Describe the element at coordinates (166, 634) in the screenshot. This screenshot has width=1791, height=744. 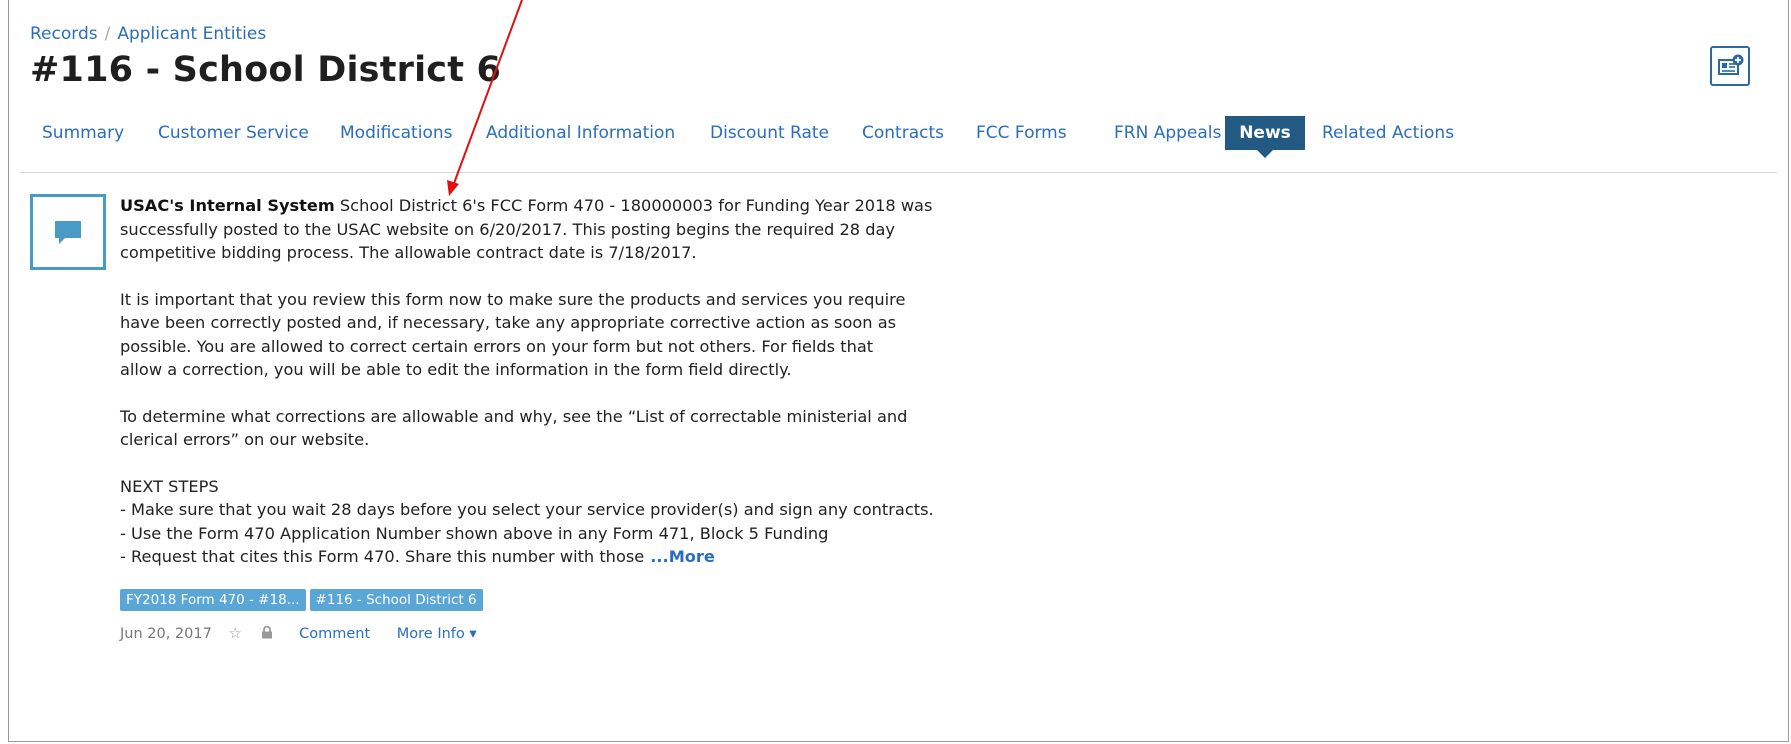
I see `post-date: Jun 20, 2017` at that location.